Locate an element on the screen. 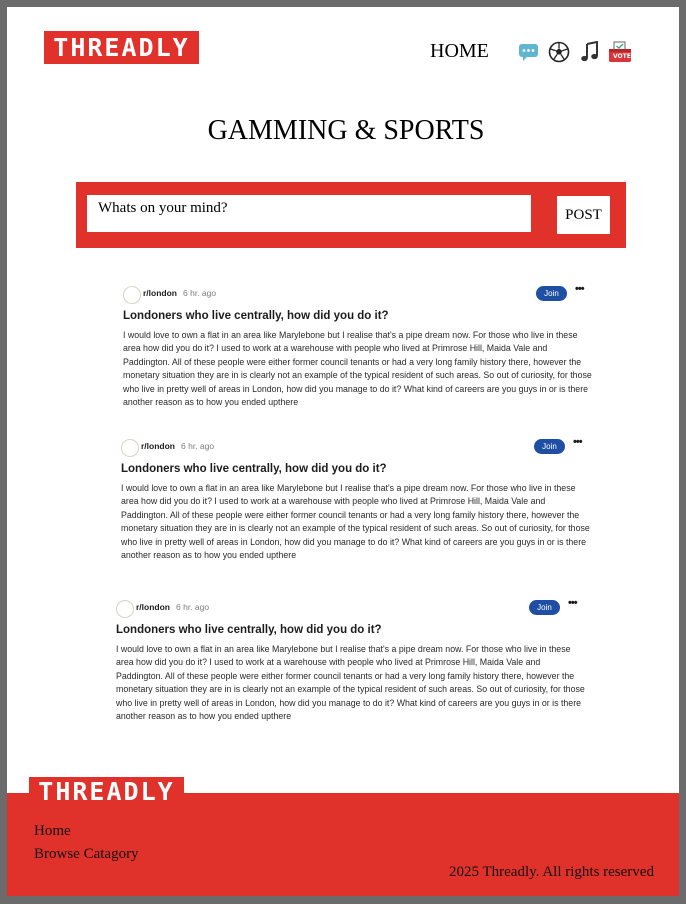 This screenshot has width=686, height=904. vote-icon-label: VOTE is located at coordinates (622, 56).